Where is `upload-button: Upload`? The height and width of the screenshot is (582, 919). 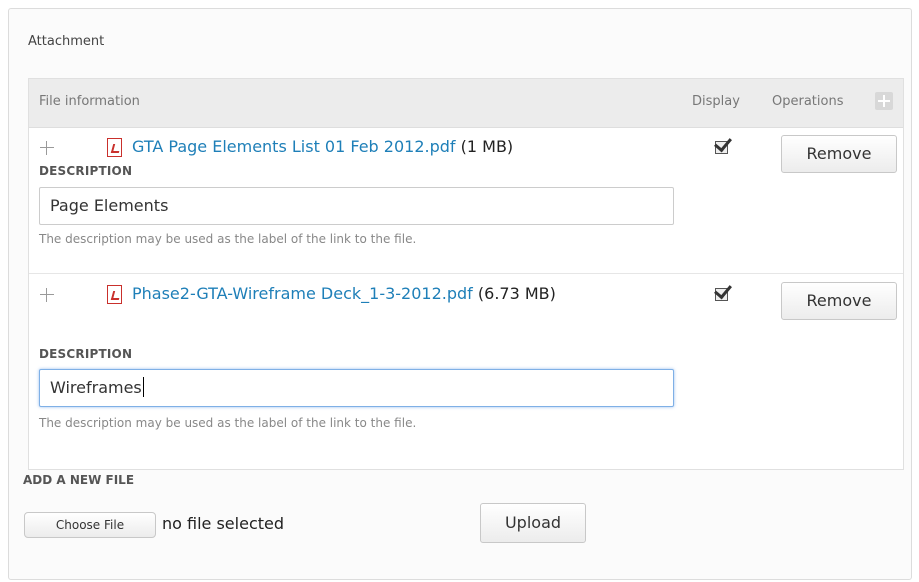 upload-button: Upload is located at coordinates (533, 523).